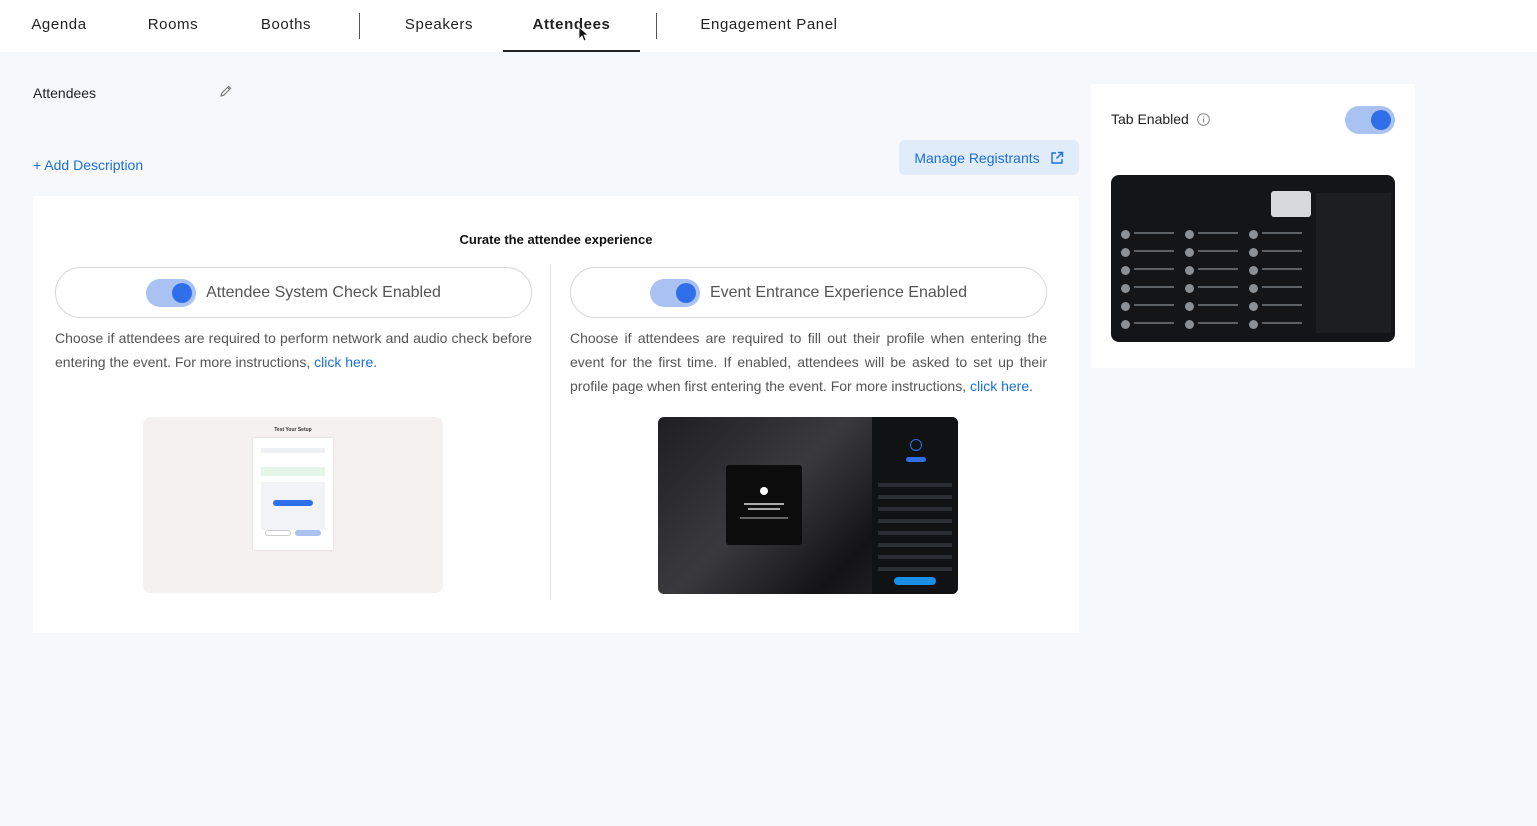  I want to click on entrance-experience-label: Event Entrance Experience Enabled, so click(838, 292).